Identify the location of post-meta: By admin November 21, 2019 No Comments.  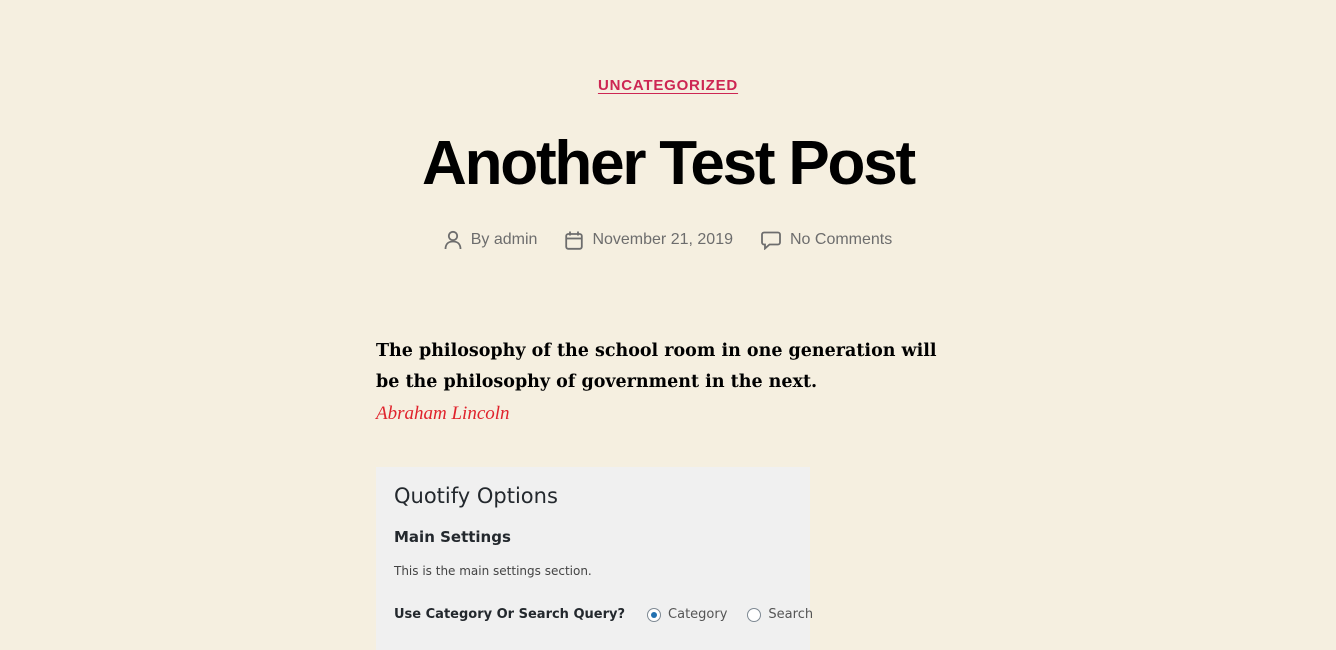
(668, 240).